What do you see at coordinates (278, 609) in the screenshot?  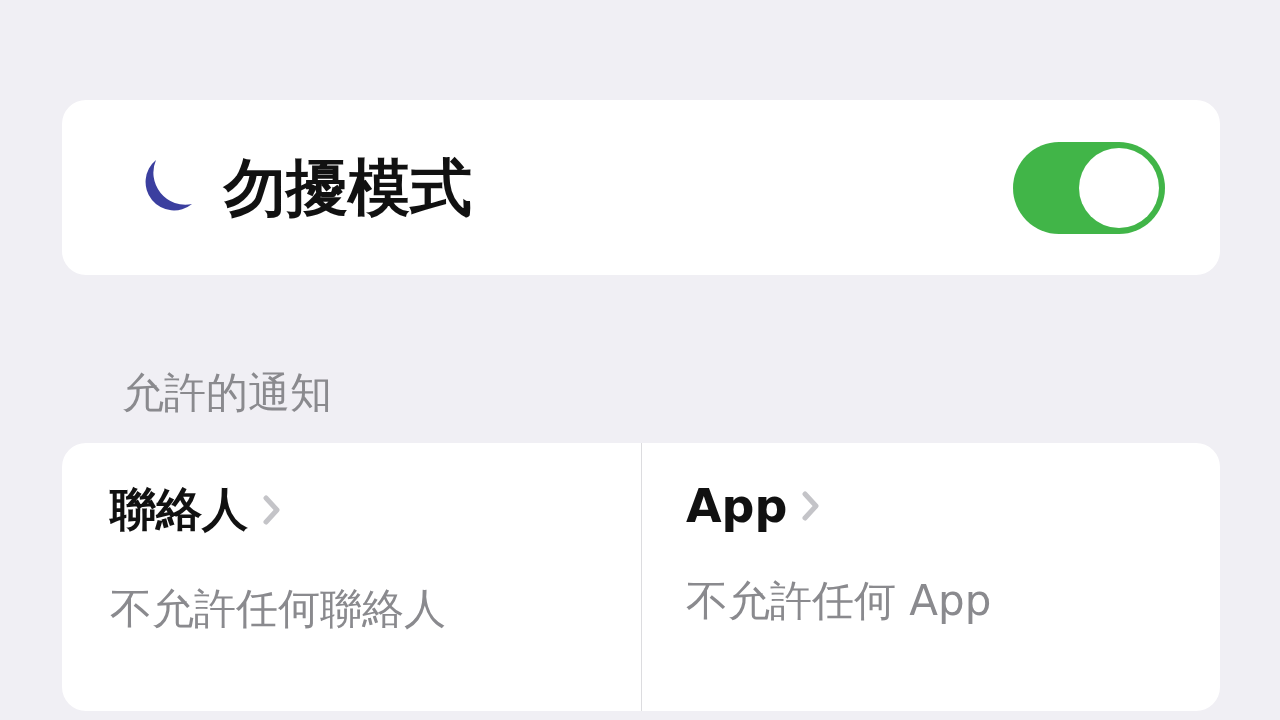 I see `category-subtitle: 不允許任何聯絡人` at bounding box center [278, 609].